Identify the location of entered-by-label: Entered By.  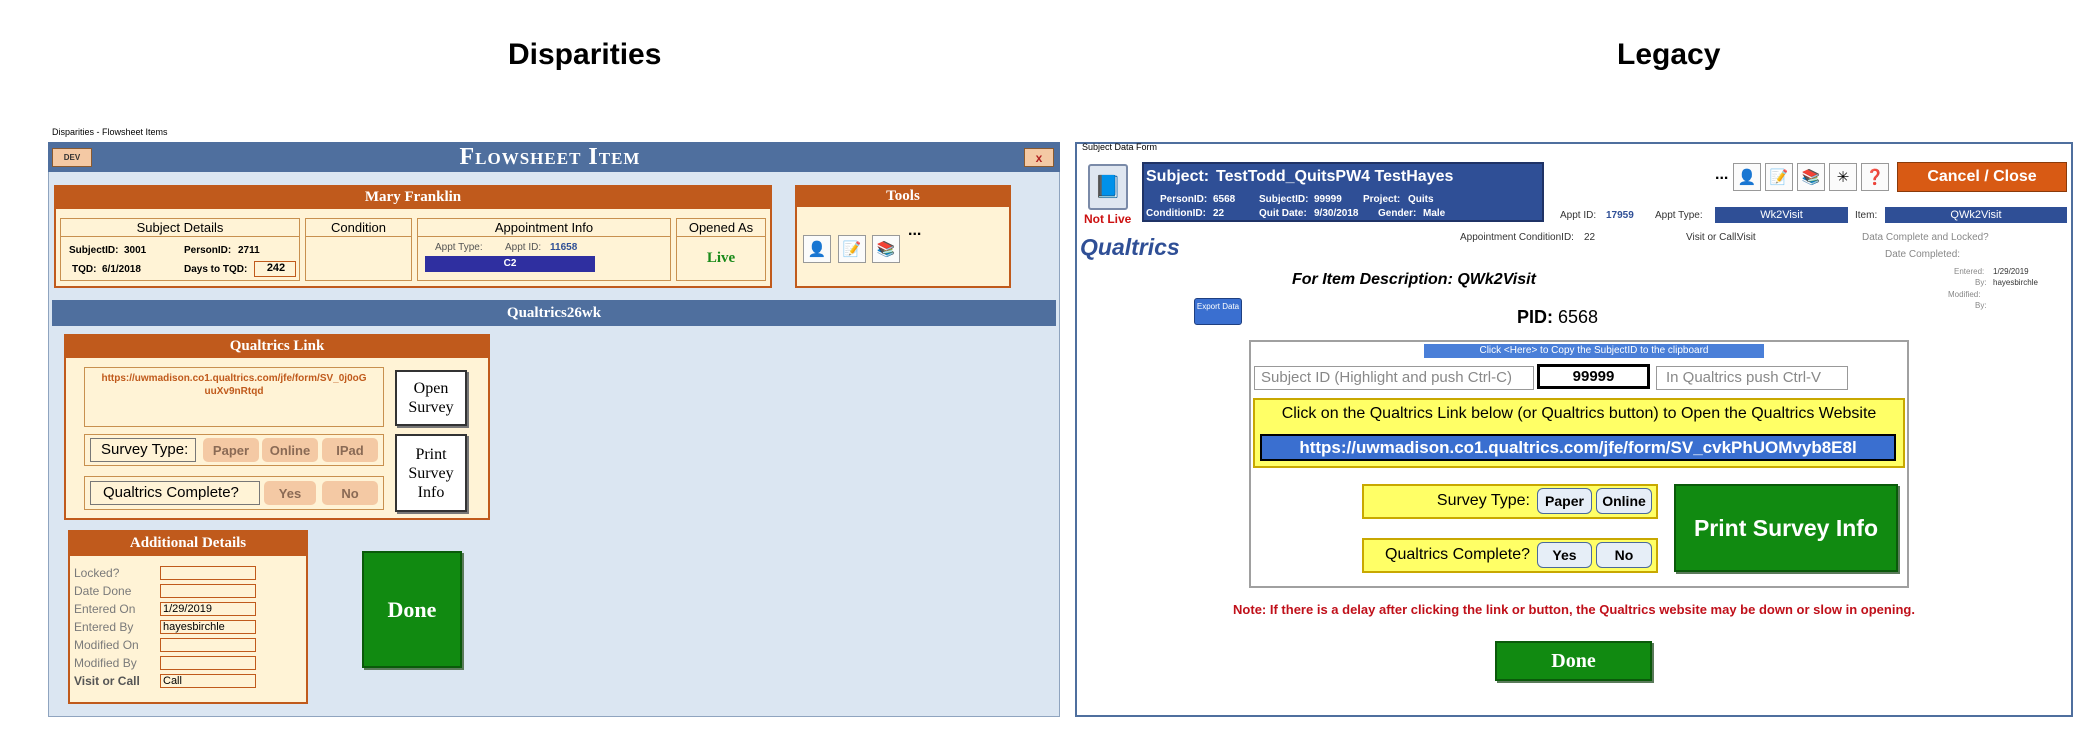
(104, 627).